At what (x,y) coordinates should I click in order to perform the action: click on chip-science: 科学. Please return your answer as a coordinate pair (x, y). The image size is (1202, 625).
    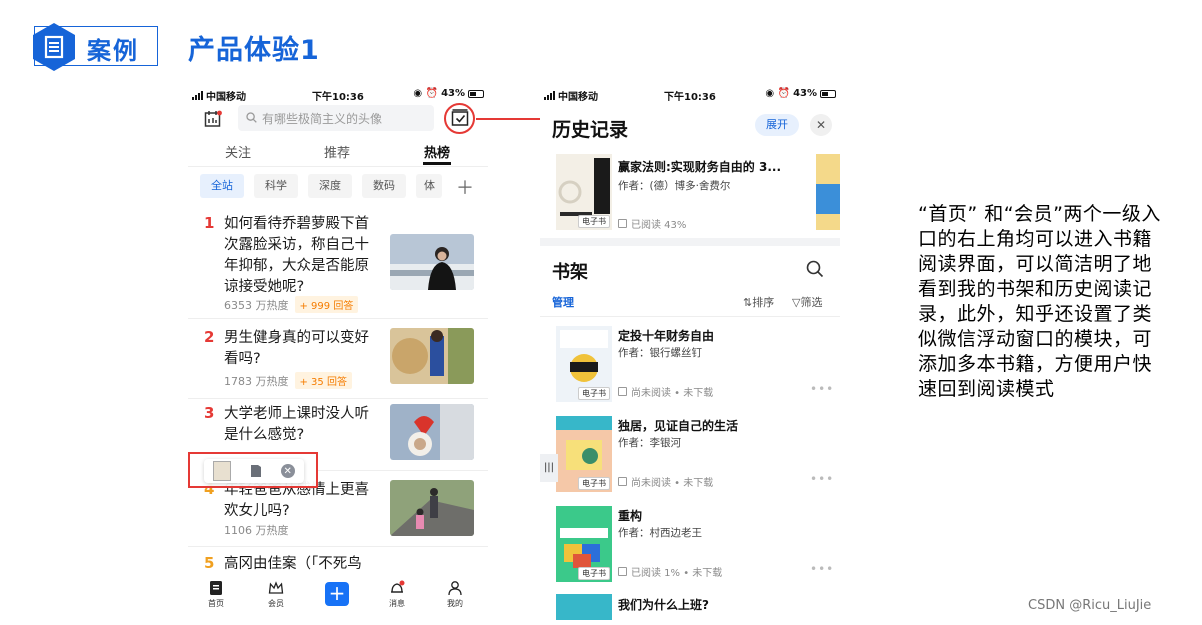
    Looking at the image, I should click on (276, 186).